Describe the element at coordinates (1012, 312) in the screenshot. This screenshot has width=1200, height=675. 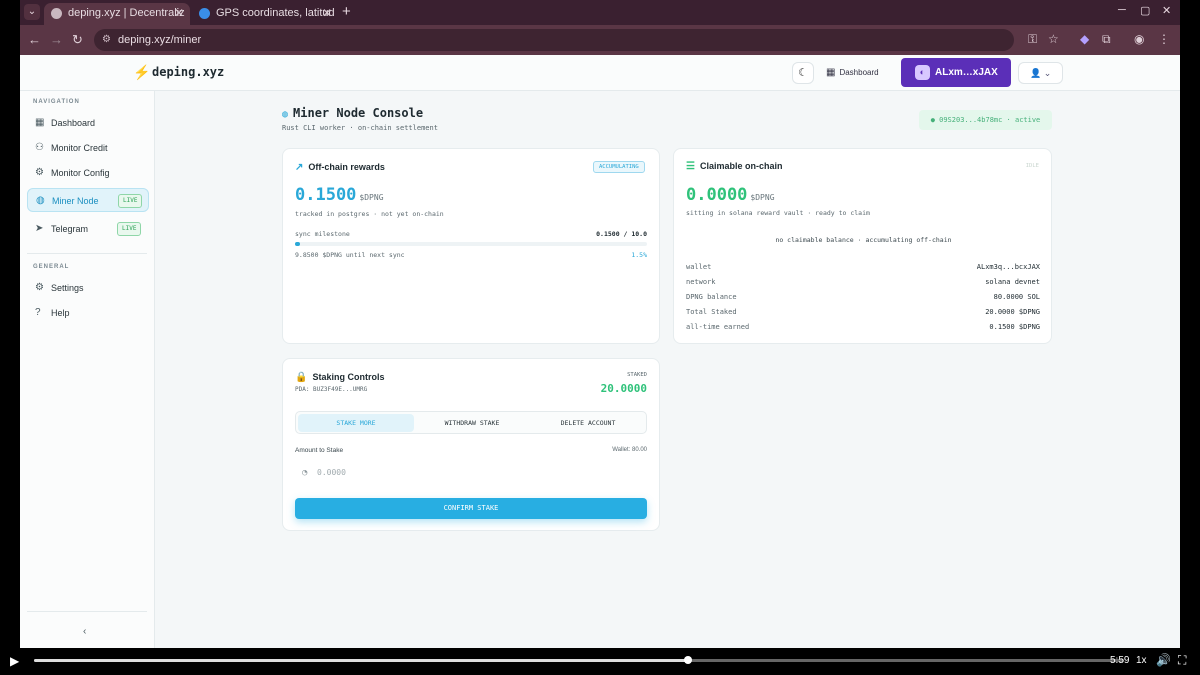
I see `row-value: 20.0000 $DPNG` at that location.